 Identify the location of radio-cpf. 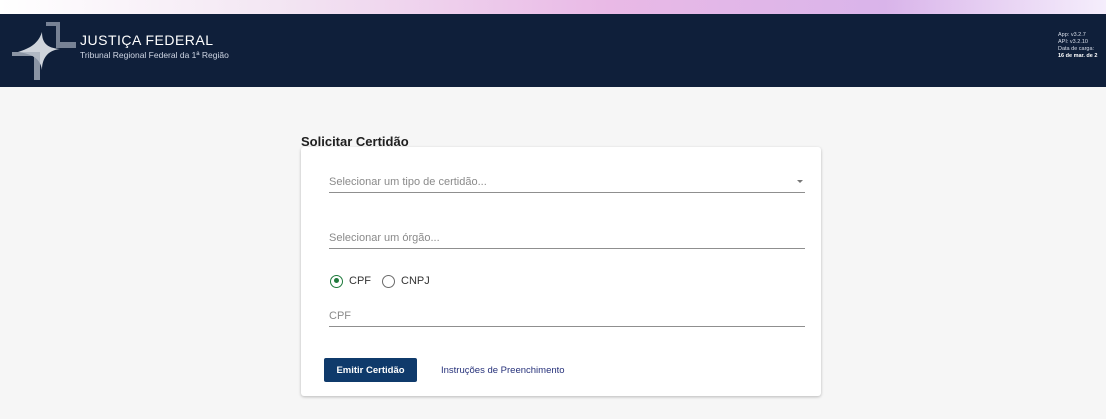
(336, 281).